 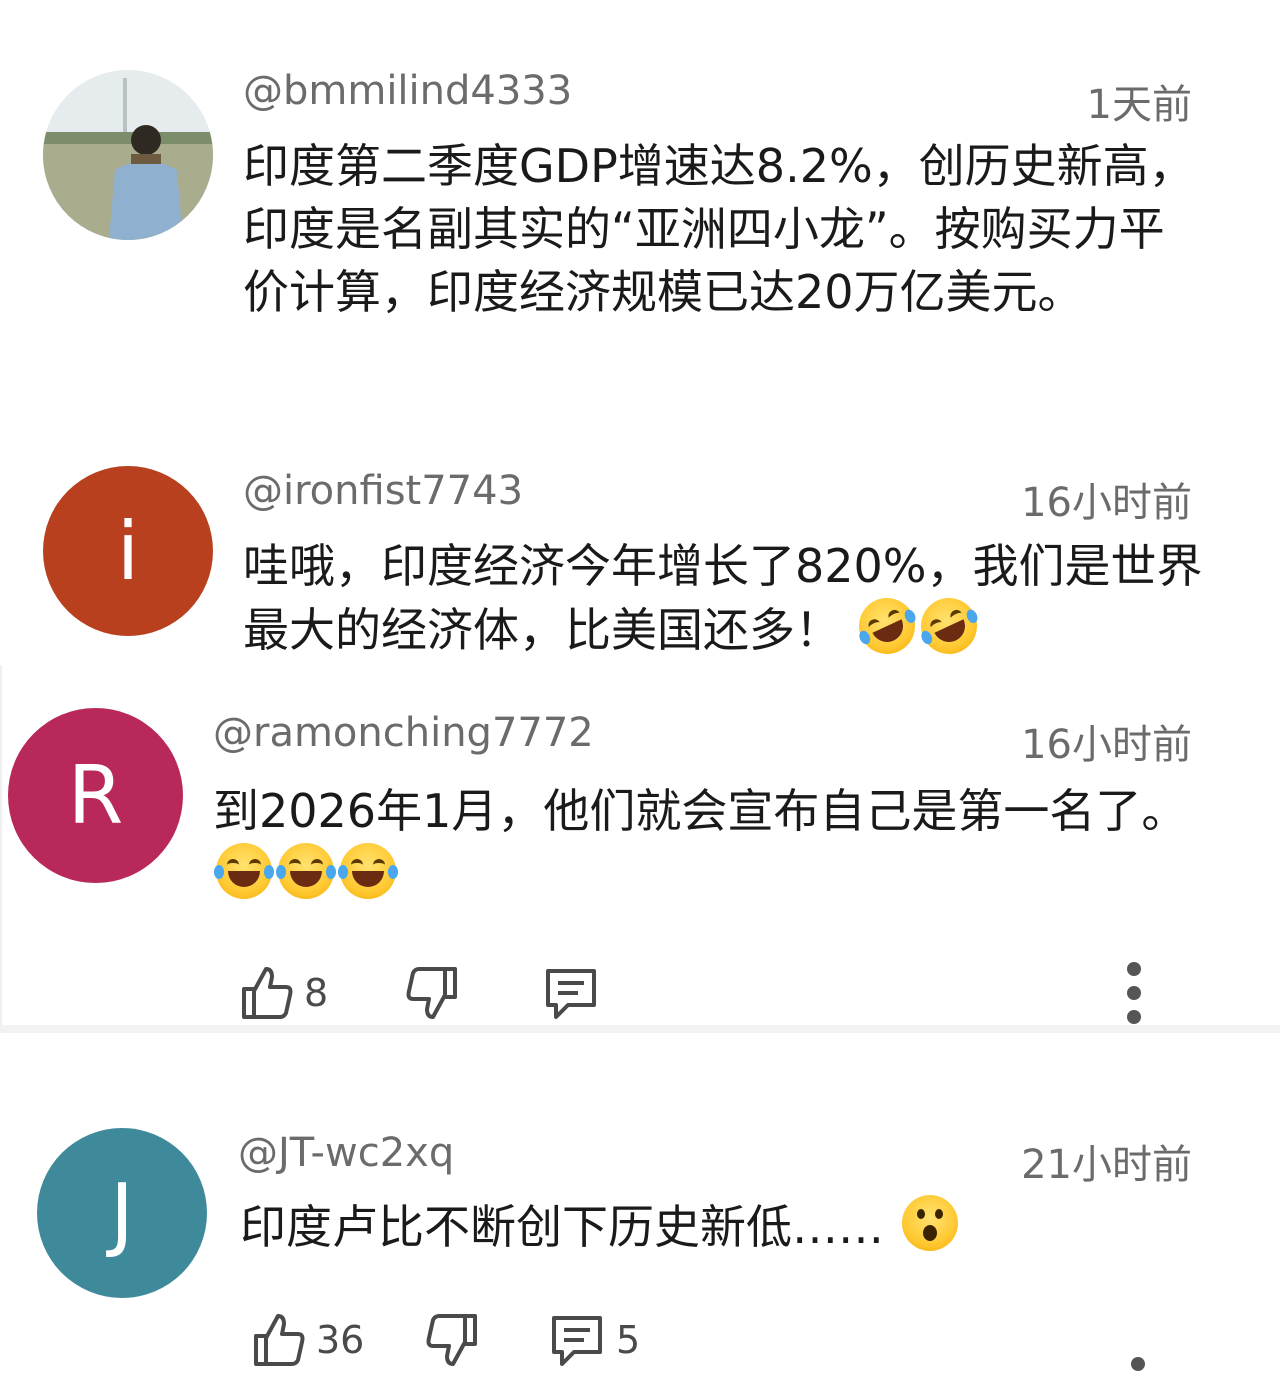 I want to click on reply-button, so click(x=571, y=993).